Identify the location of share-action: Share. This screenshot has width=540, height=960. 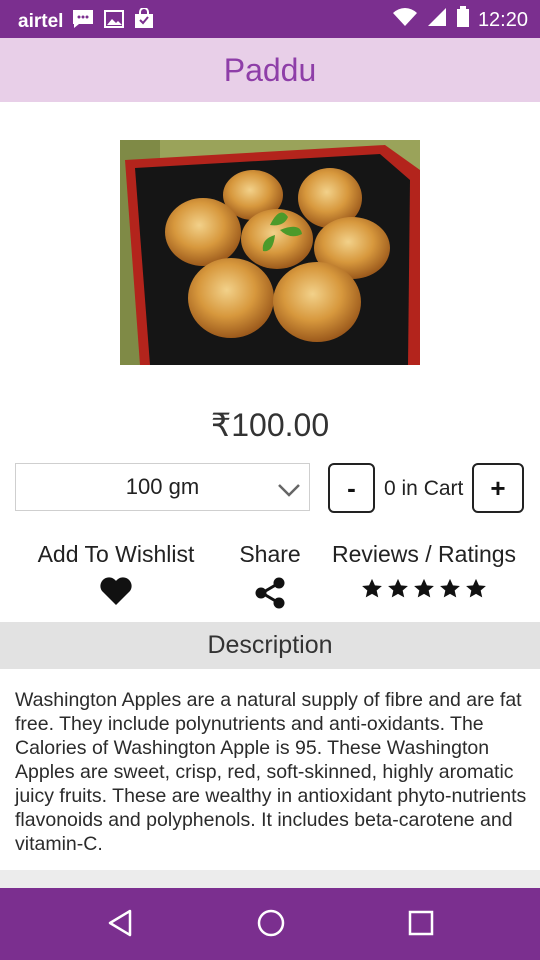
(270, 578).